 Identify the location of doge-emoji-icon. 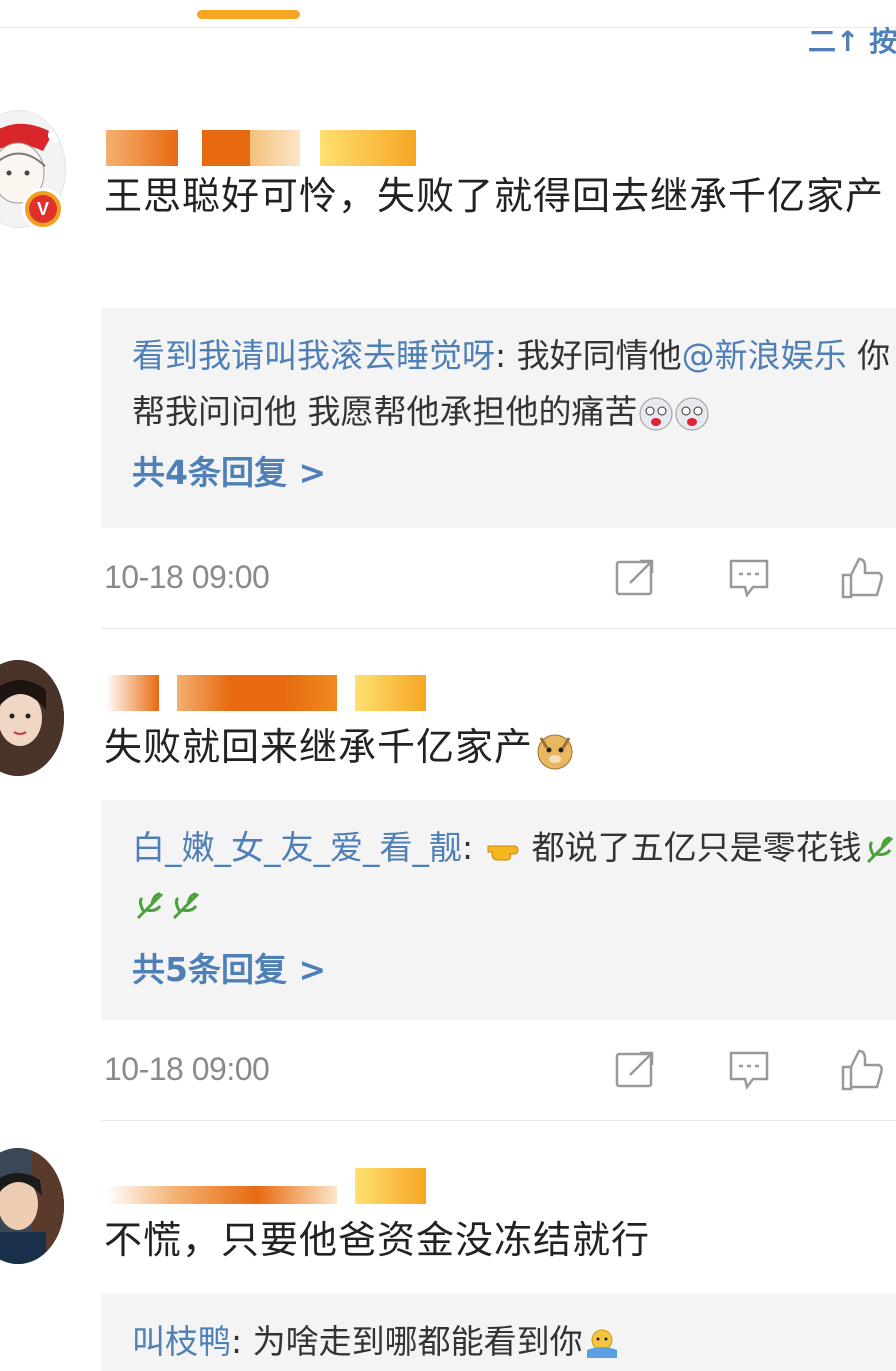
(555, 751).